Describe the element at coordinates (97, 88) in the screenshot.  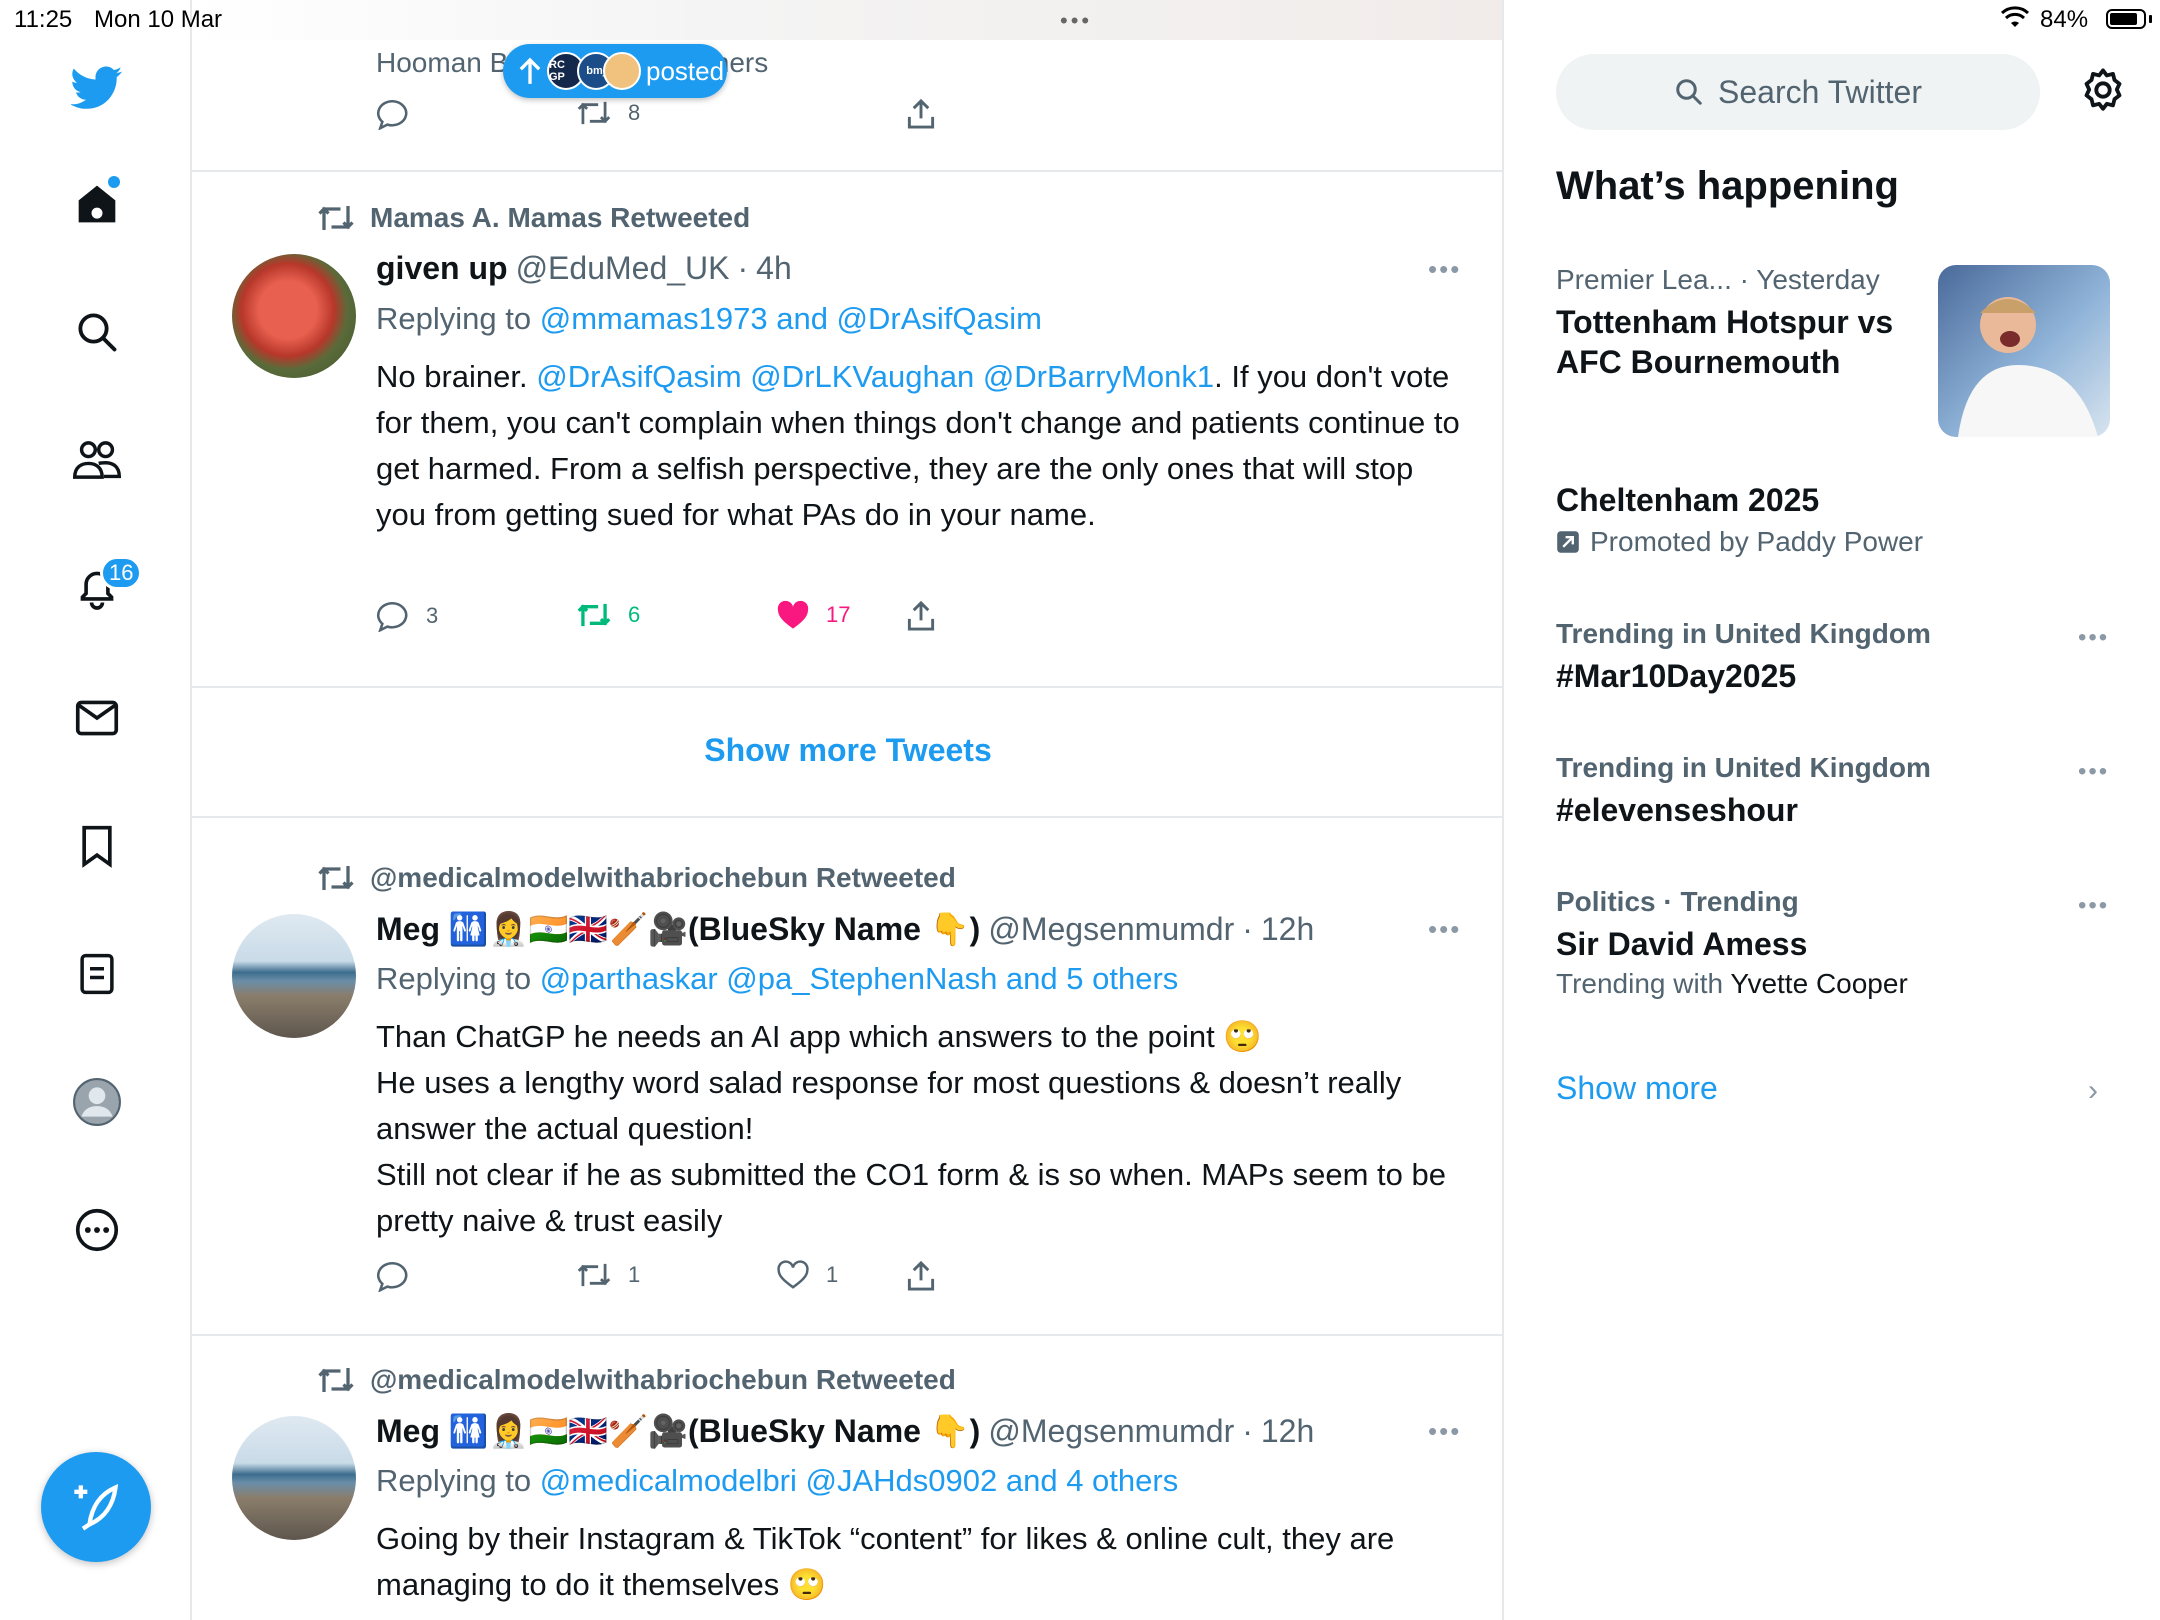
I see `twitter-logo-icon` at that location.